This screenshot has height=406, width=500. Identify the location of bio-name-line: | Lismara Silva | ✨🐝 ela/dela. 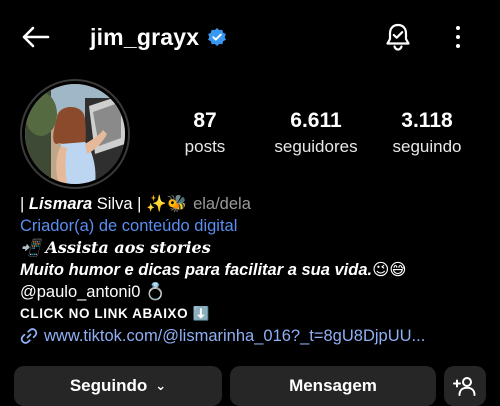
(255, 204).